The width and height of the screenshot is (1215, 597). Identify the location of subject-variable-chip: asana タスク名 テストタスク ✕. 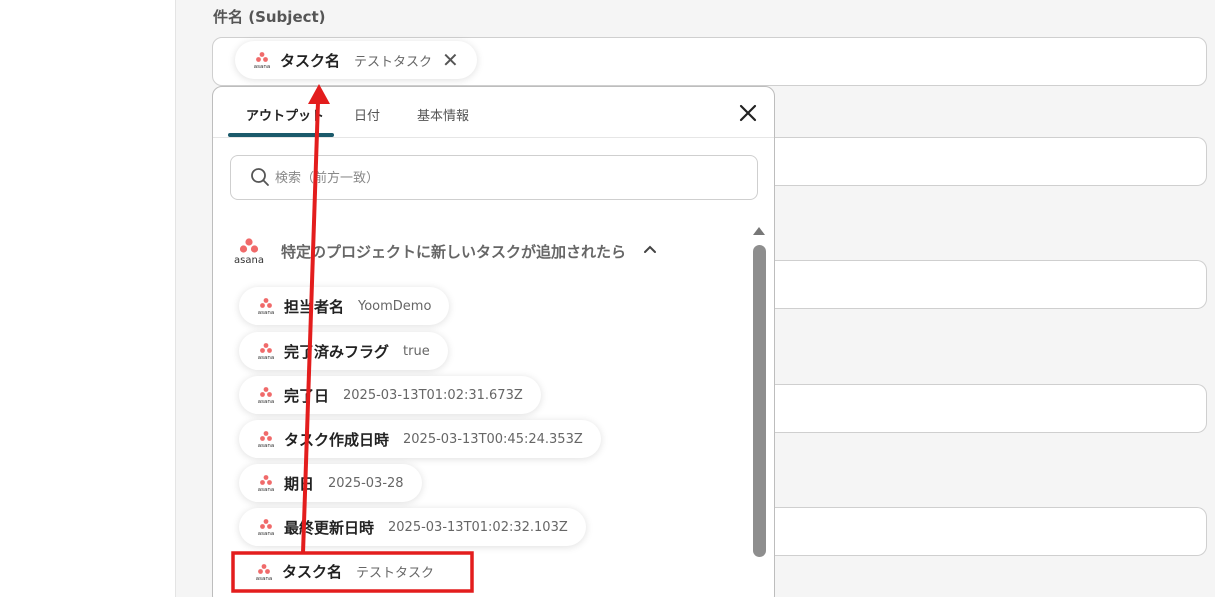
(356, 60).